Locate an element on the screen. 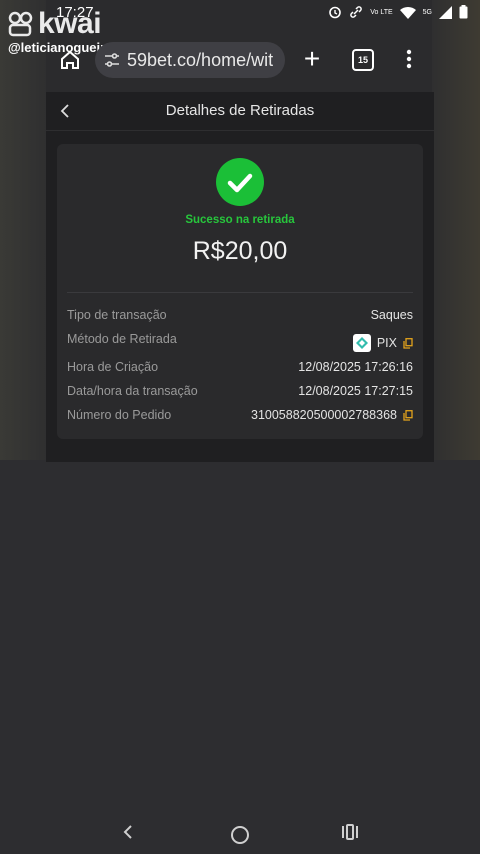 This screenshot has height=854, width=480. detail-label: Hora de Criação is located at coordinates (113, 367).